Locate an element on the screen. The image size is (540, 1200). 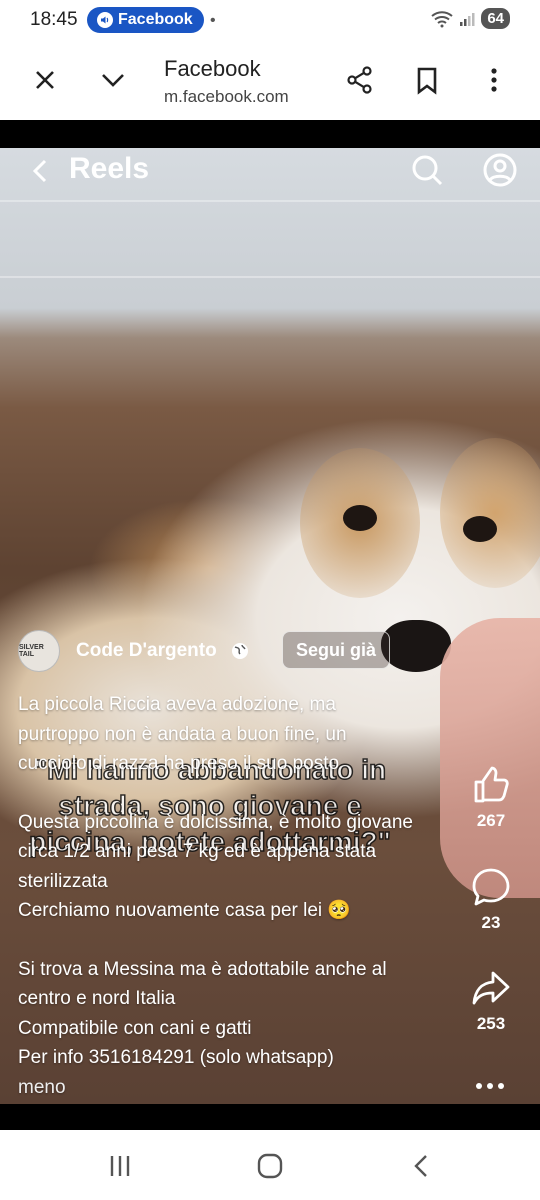
like-count: 267 is located at coordinates (491, 820).